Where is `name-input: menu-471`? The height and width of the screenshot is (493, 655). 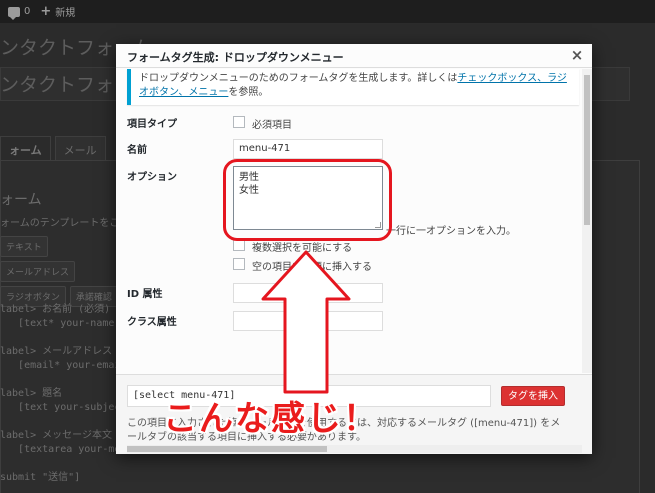 name-input: menu-471 is located at coordinates (308, 149).